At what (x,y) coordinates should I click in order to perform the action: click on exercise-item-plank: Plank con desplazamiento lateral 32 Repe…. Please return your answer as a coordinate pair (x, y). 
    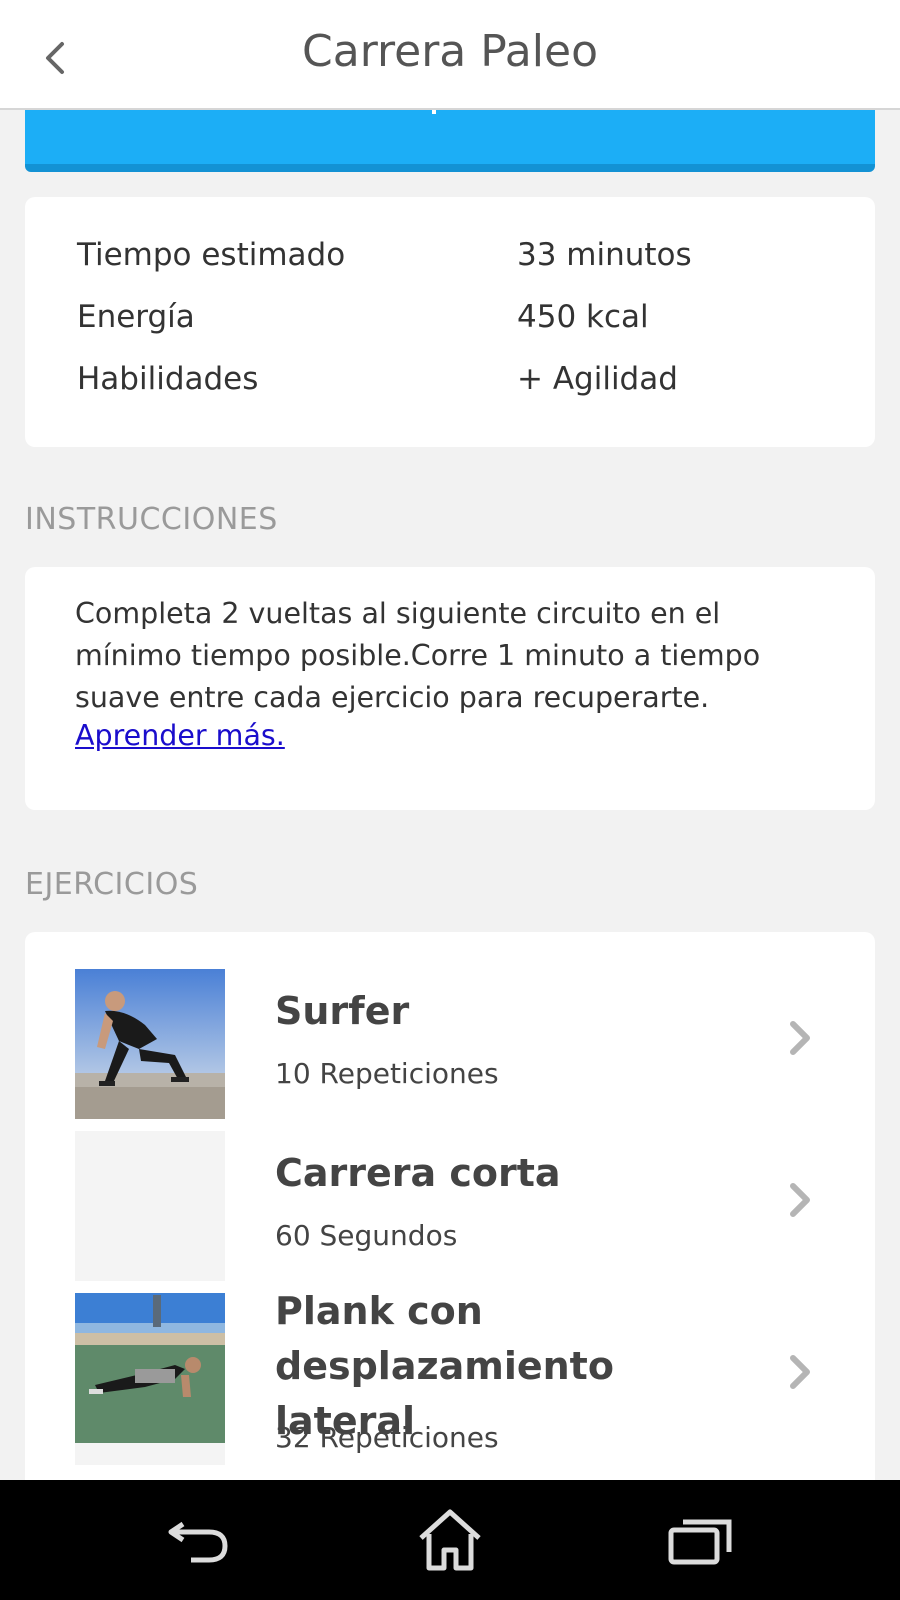
    Looking at the image, I should click on (450, 1368).